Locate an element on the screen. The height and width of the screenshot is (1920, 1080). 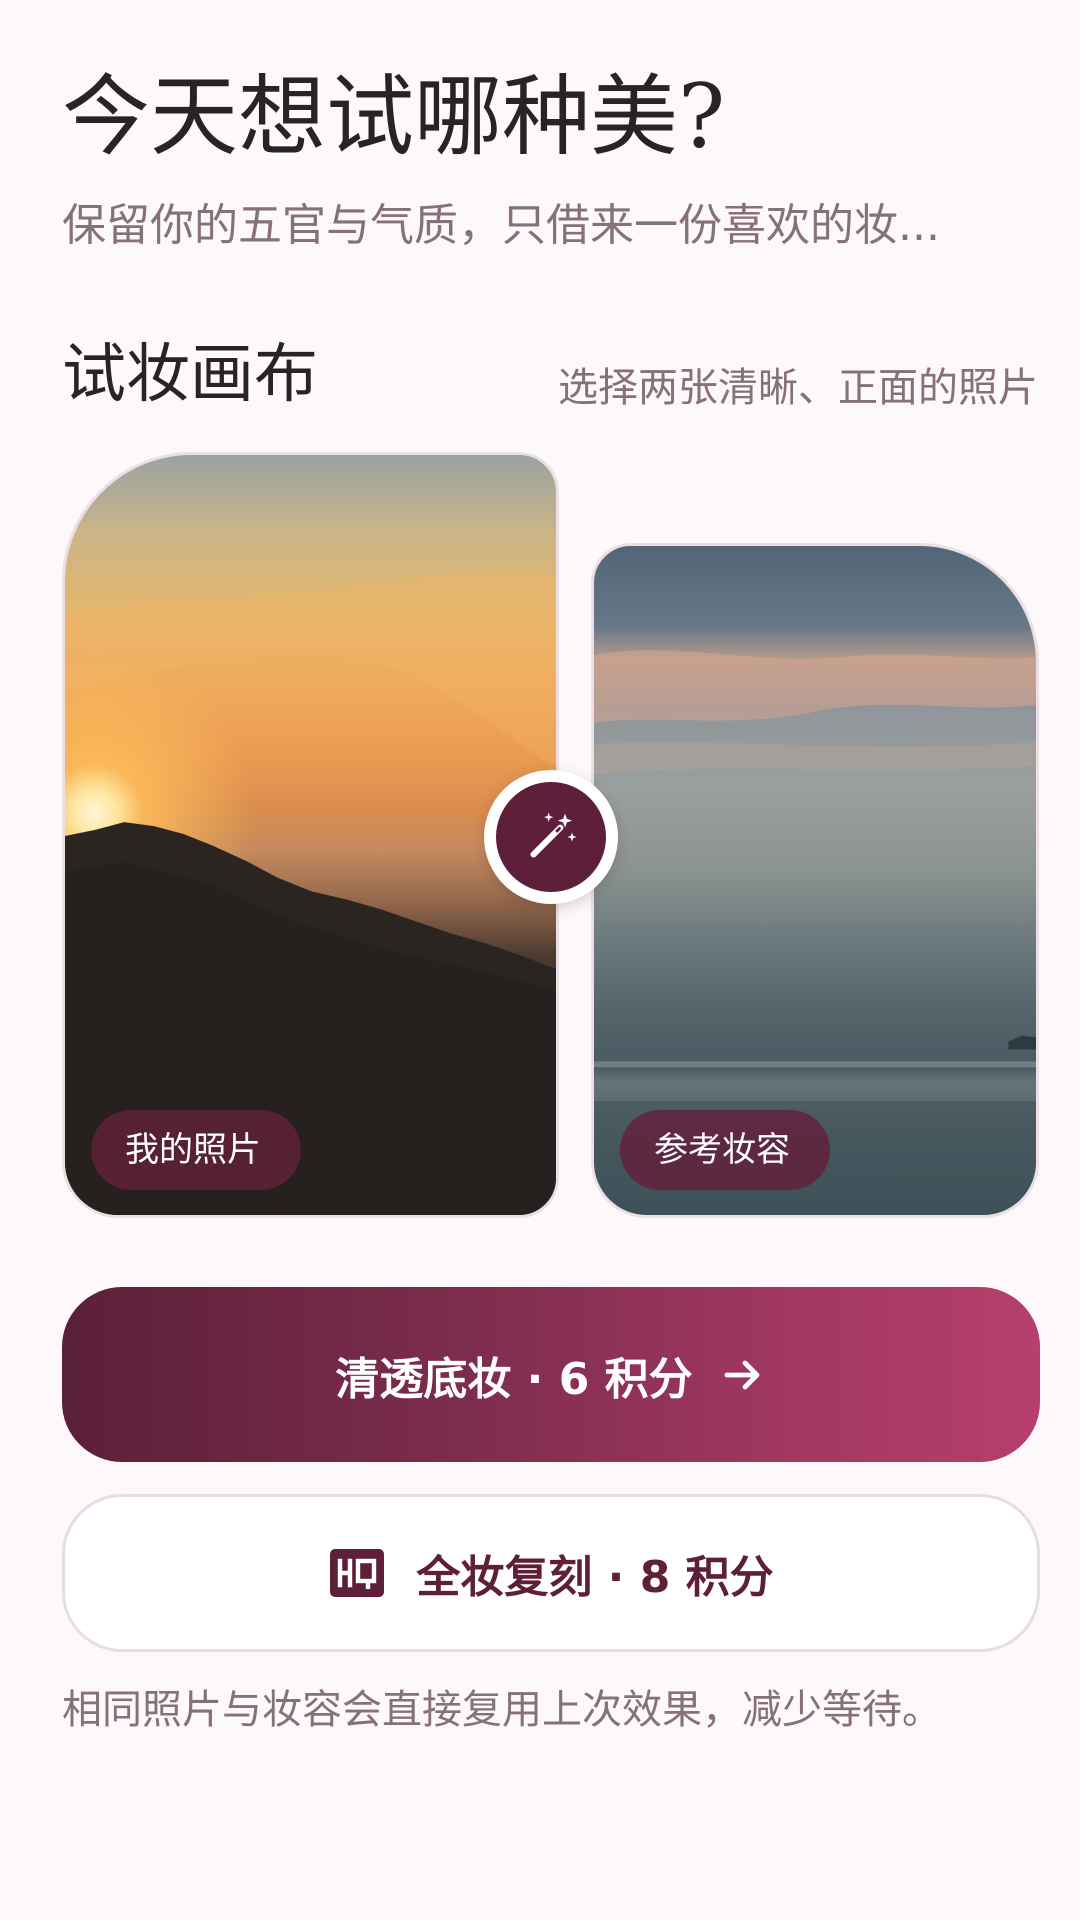
secondary-makeup-button: 全妆复刻 · 8 积分 is located at coordinates (551, 1573).